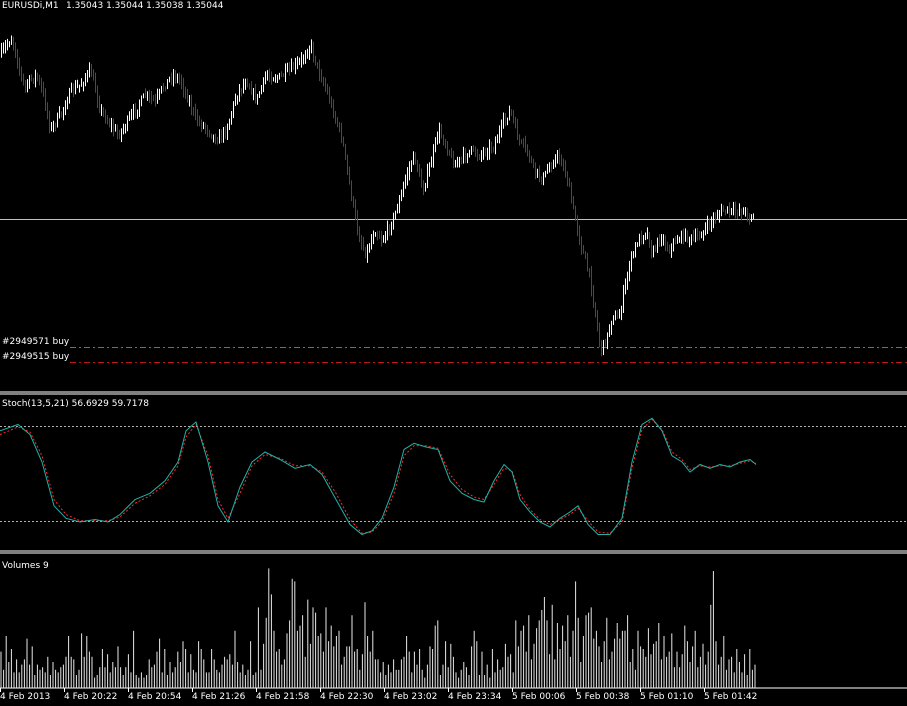 The width and height of the screenshot is (907, 706). Describe the element at coordinates (667, 697) in the screenshot. I see `time-axis-label: 5 Feb 01:10` at that location.